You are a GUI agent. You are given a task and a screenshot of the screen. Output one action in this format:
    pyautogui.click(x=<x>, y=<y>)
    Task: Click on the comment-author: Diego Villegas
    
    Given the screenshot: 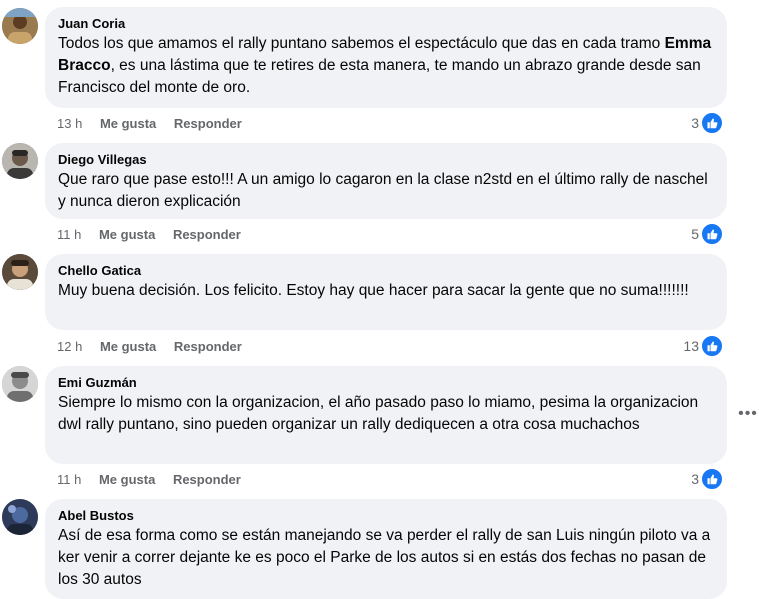 What is the action you would take?
    pyautogui.click(x=386, y=160)
    